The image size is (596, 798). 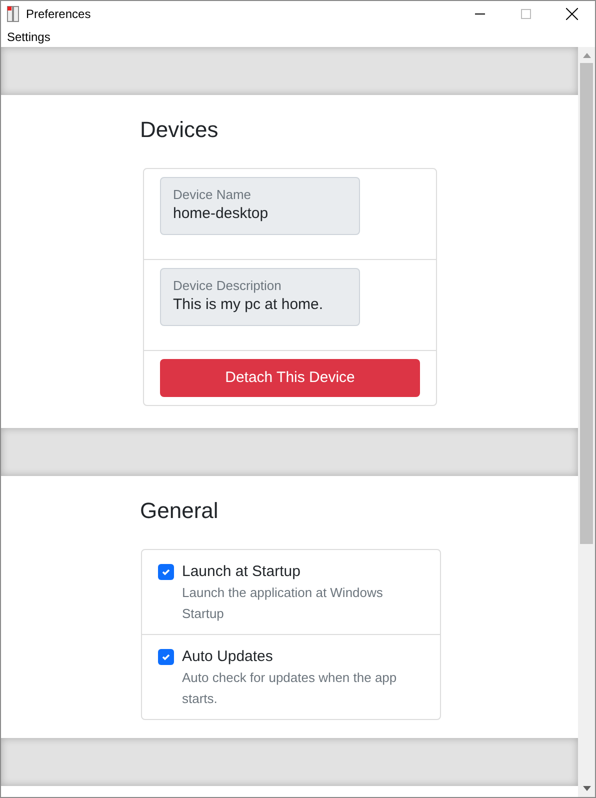 What do you see at coordinates (586, 303) in the screenshot?
I see `scrollbar-thumb` at bounding box center [586, 303].